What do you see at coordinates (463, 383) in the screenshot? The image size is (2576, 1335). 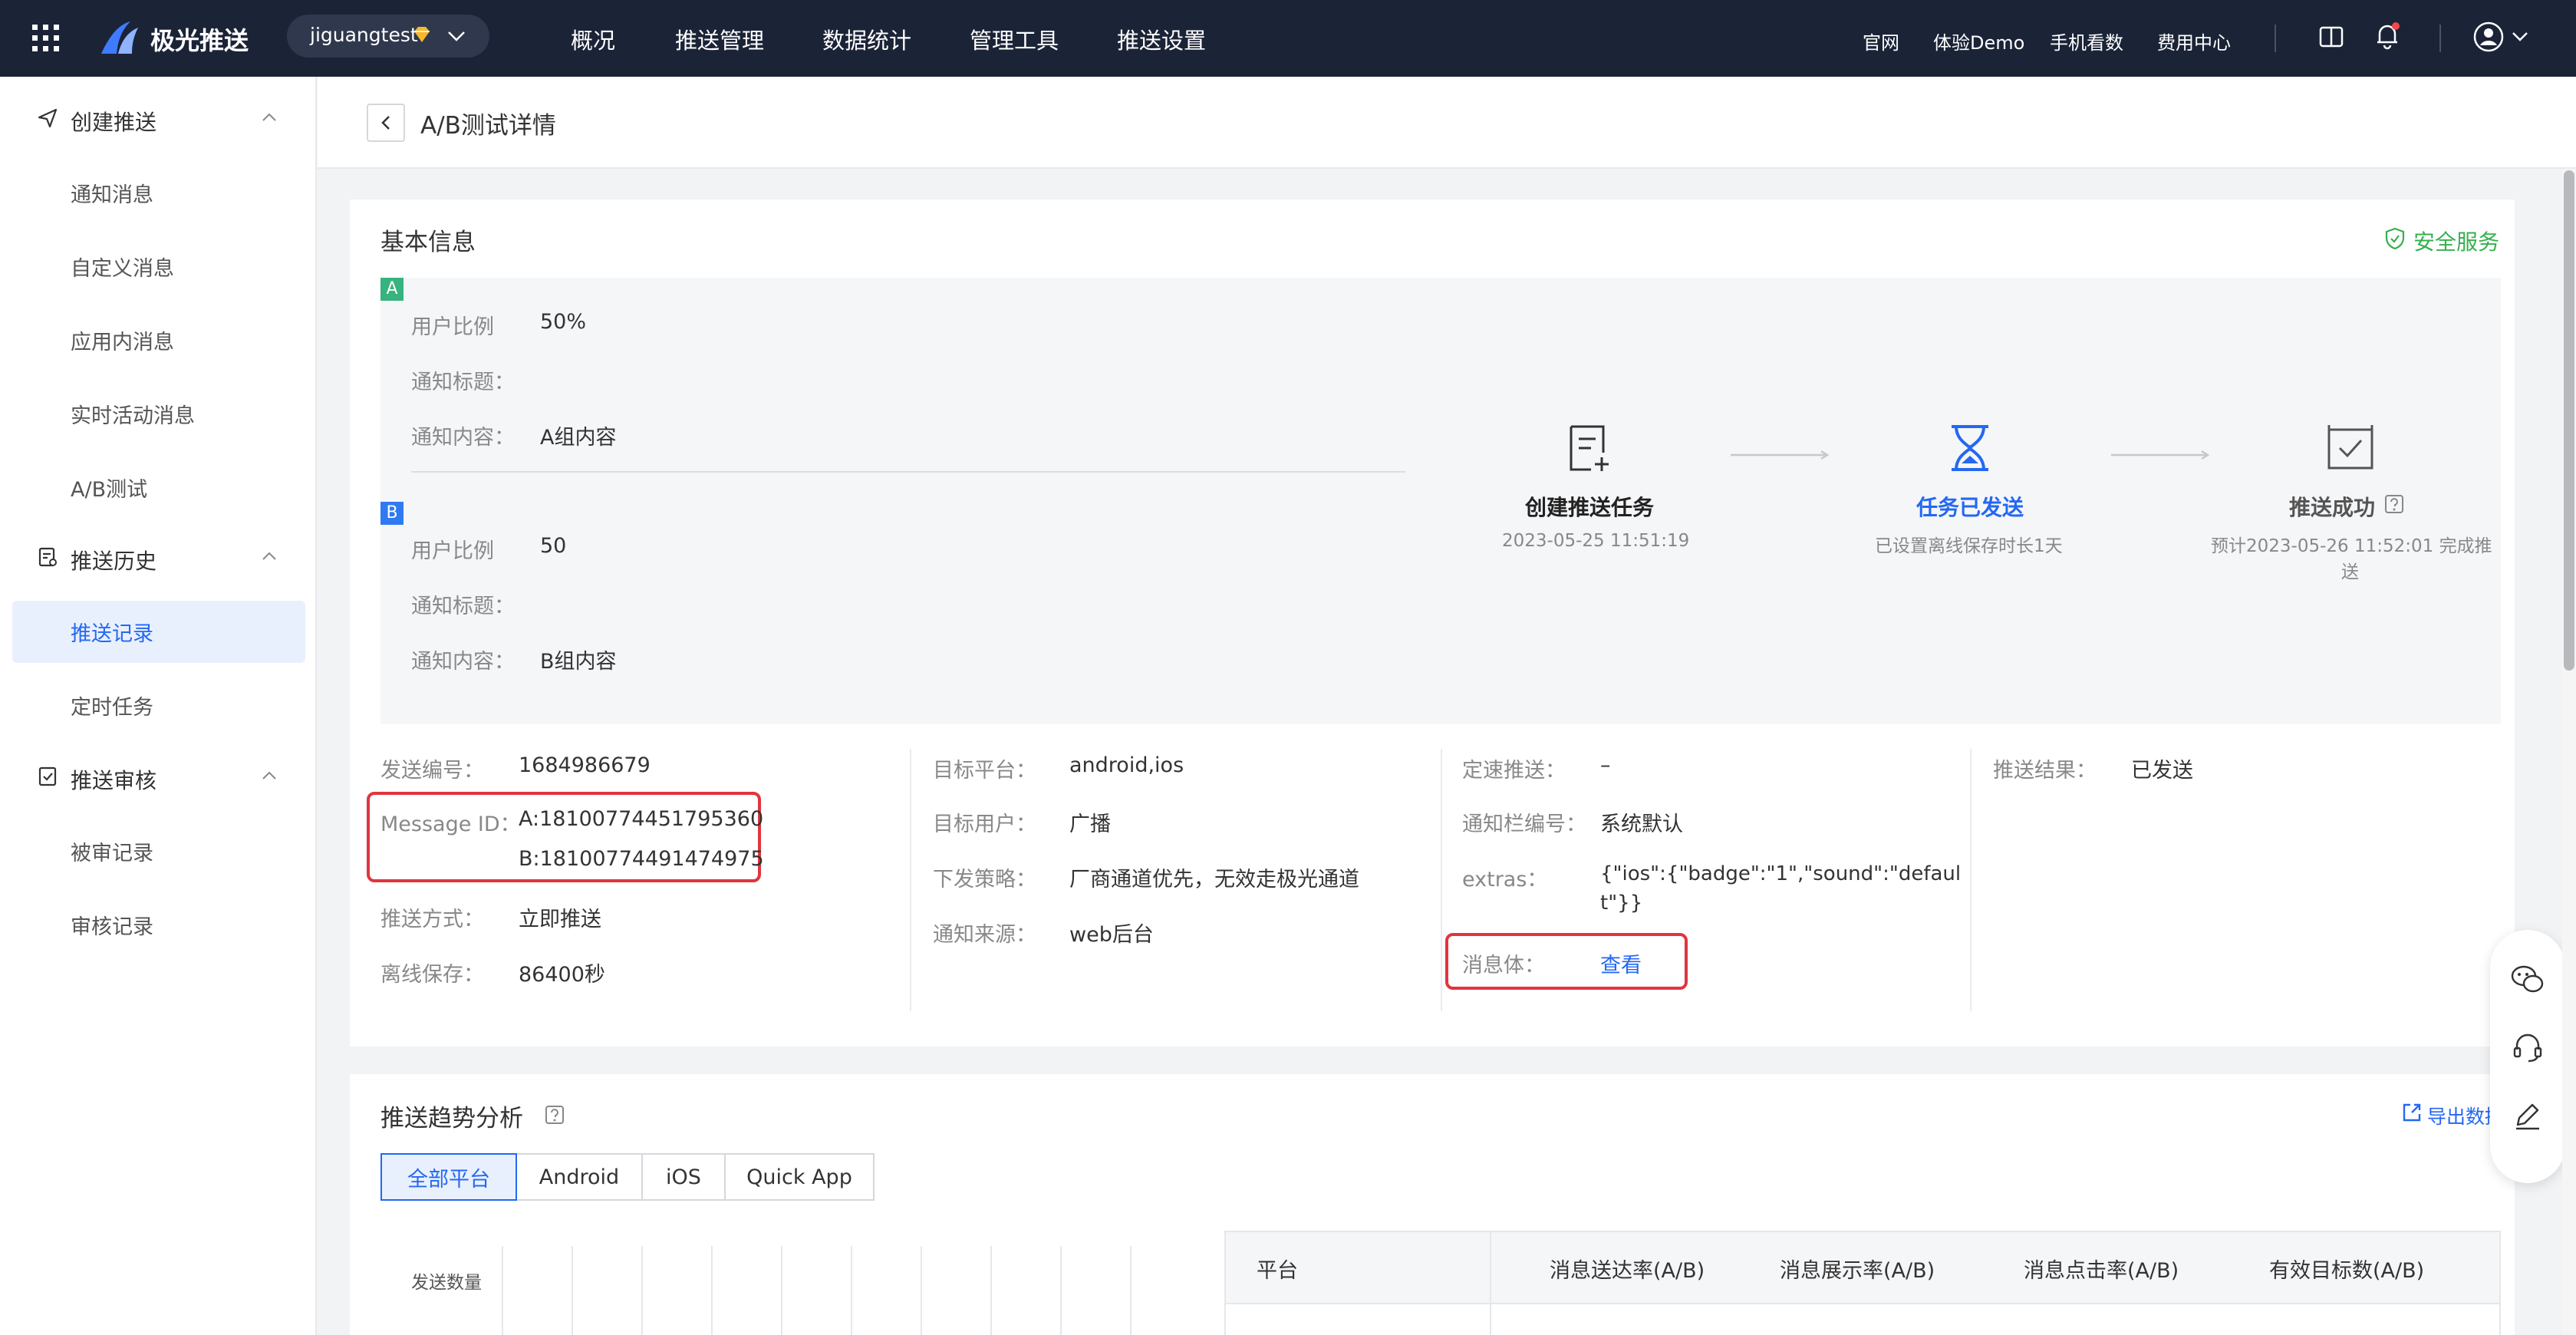 I see `group-a-title-label: 通知标题：` at bounding box center [463, 383].